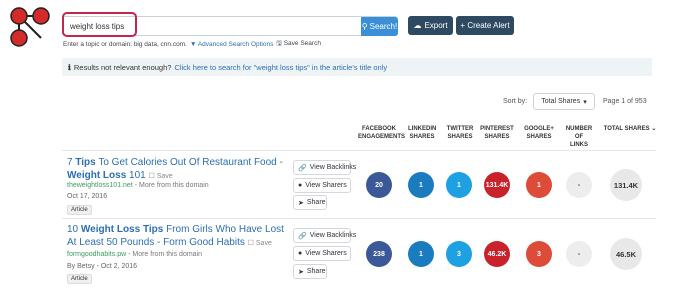 The height and width of the screenshot is (297, 700). What do you see at coordinates (231, 44) in the screenshot?
I see `advanced-search-link: ▼ Advanced Search Options` at bounding box center [231, 44].